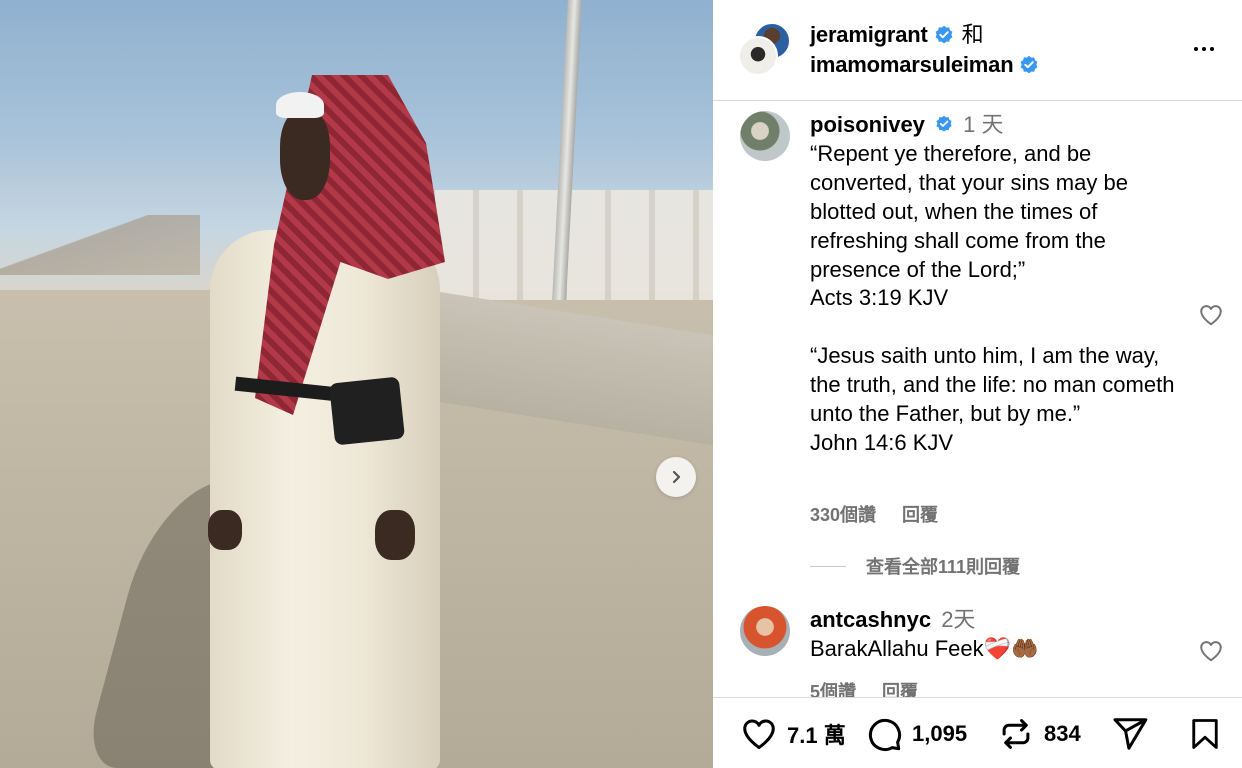  What do you see at coordinates (225, 530) in the screenshot?
I see `left-hand` at bounding box center [225, 530].